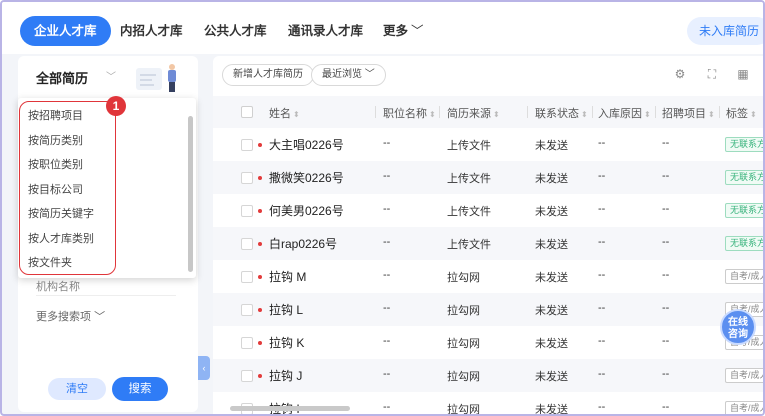 The height and width of the screenshot is (416, 765). I want to click on recent-browse-label: 最近浏览, so click(342, 74).